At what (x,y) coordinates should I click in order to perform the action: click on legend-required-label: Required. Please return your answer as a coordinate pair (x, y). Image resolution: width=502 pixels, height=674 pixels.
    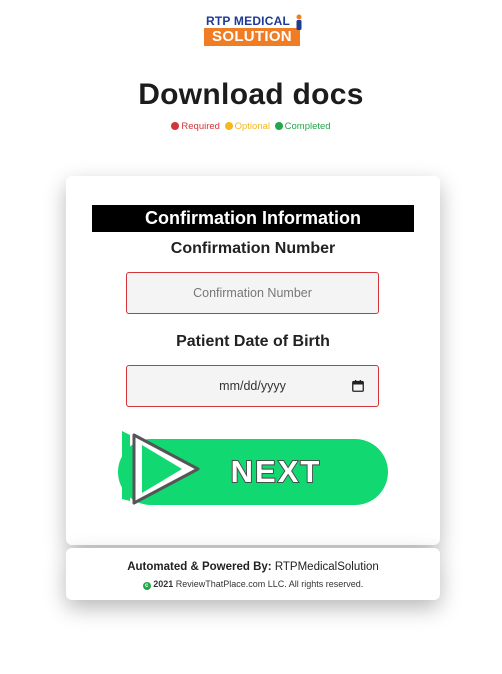
    Looking at the image, I should click on (200, 126).